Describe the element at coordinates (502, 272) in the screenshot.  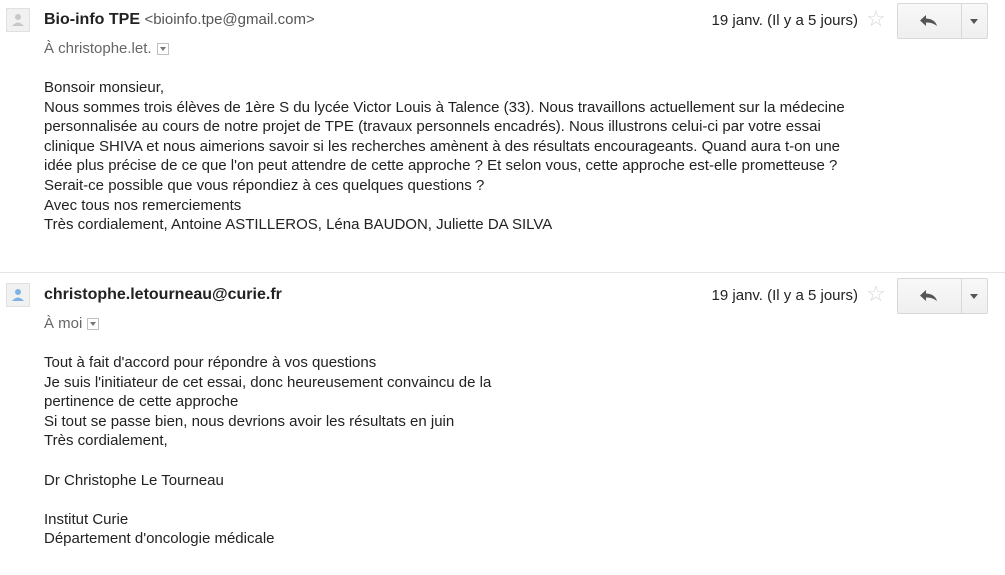
I see `message-divider` at that location.